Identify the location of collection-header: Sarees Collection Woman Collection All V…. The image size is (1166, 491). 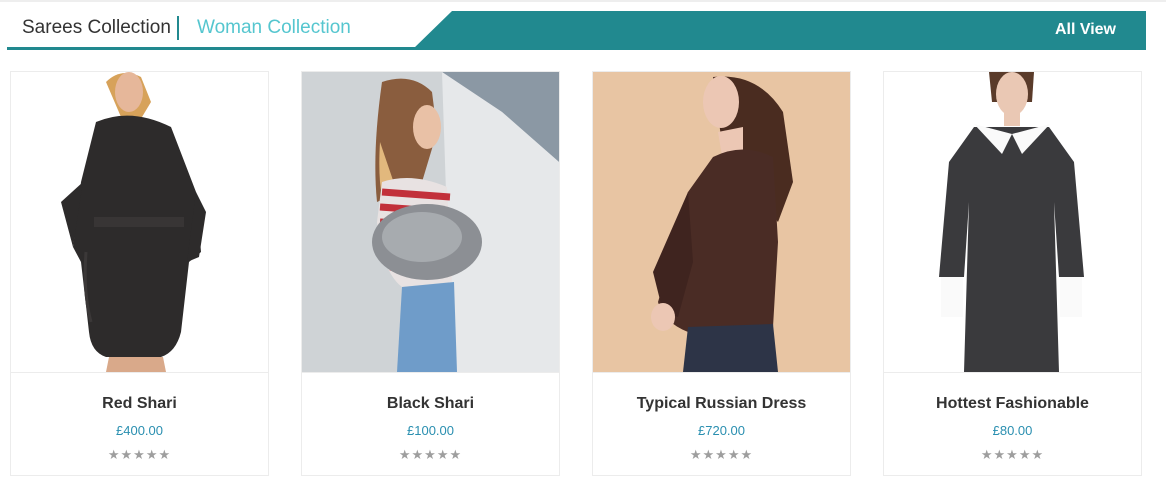
(583, 28).